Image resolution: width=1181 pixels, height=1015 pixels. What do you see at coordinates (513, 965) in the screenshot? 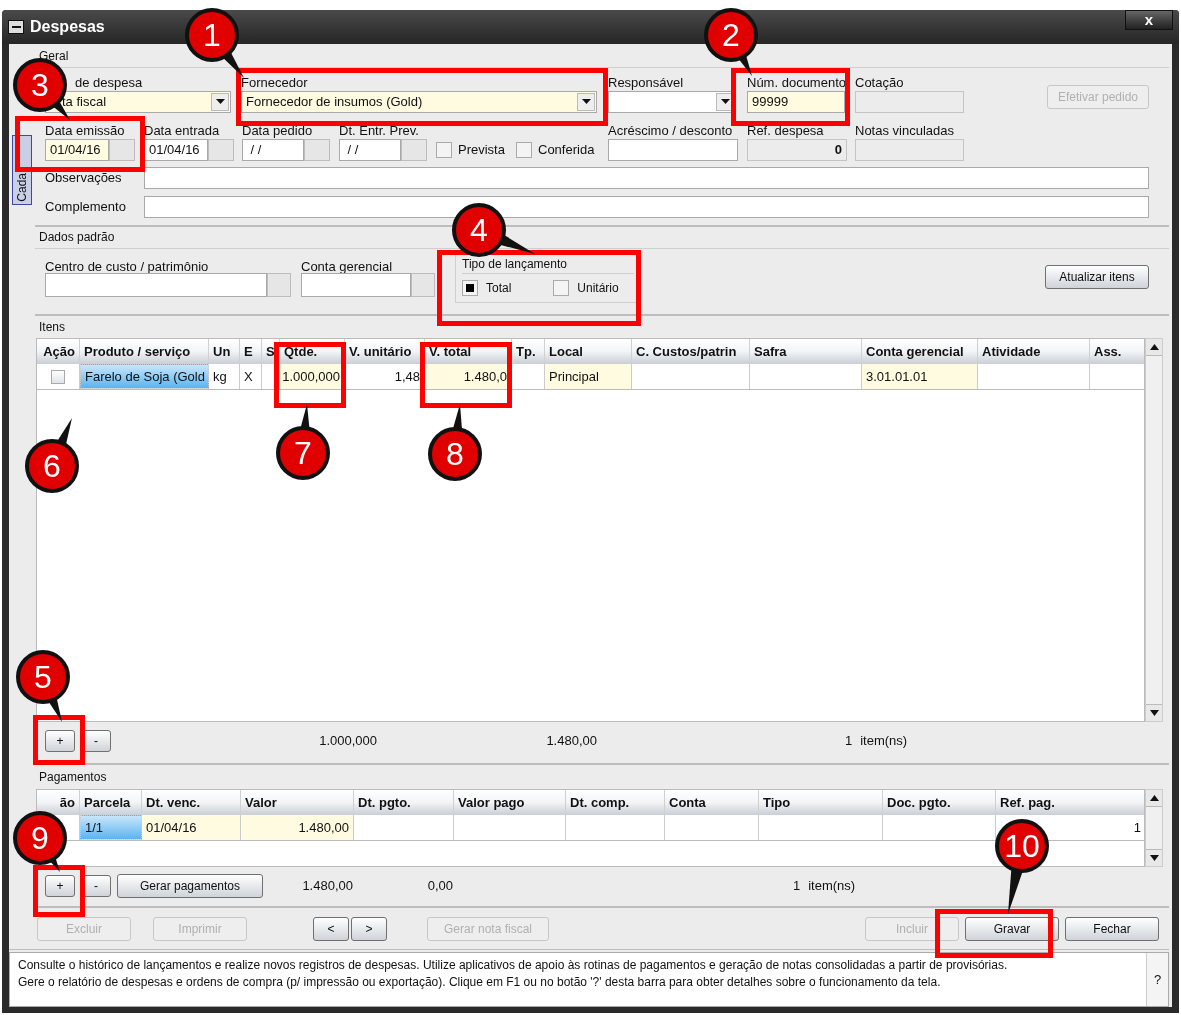
I see `help-text: Consulte o histórico de lançamentos e realize novos registros de despesas. Utilize aplicativos de apoio às rotinas de pagamentos e geração de notas consolidadas a partir de provisórias.` at bounding box center [513, 965].